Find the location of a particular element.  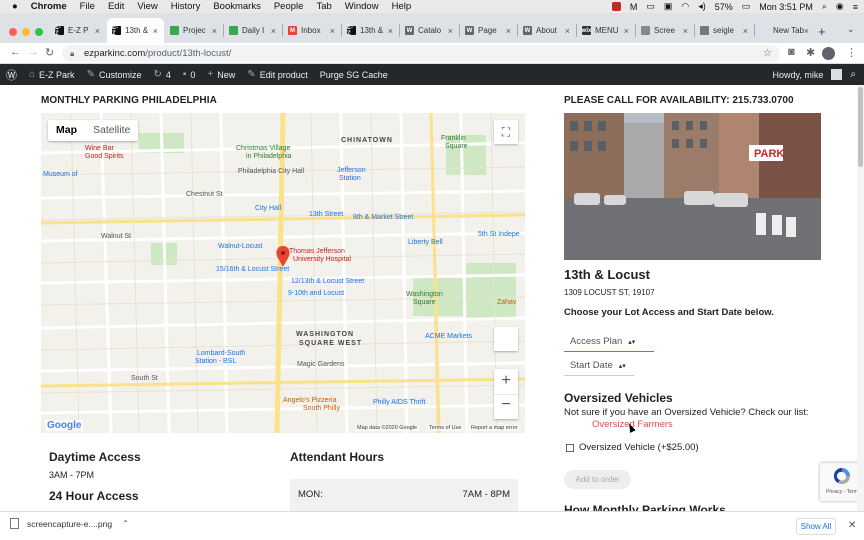

map-type-map-button: Map is located at coordinates (66, 130).